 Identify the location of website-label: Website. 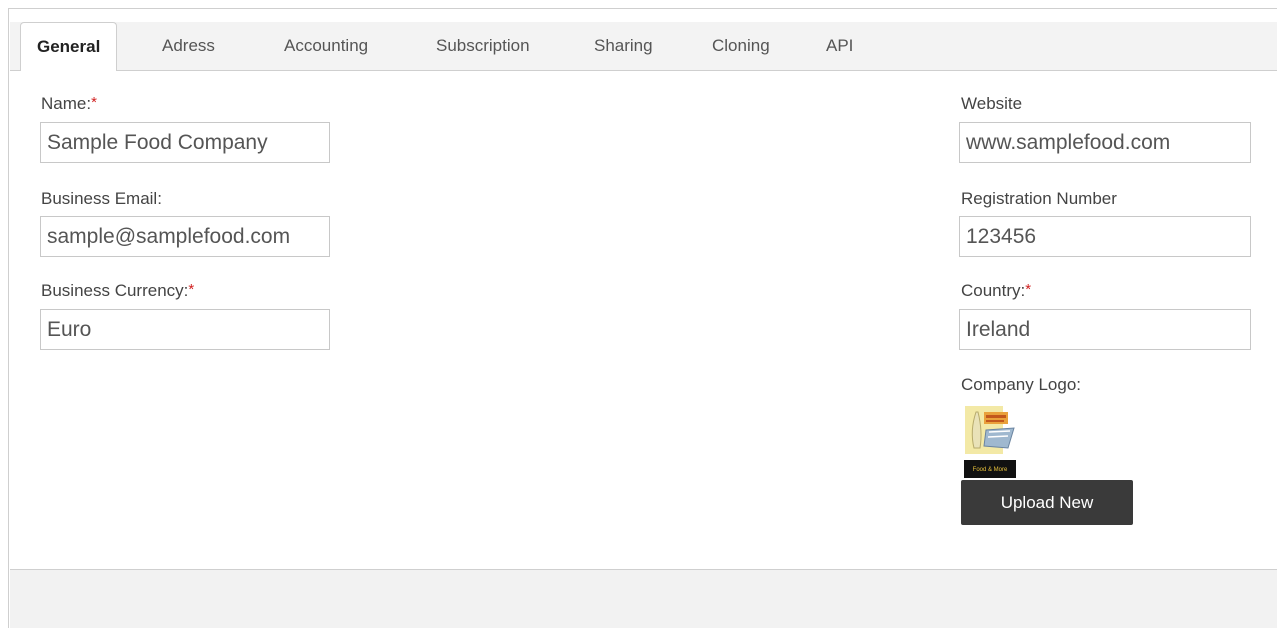
(991, 104).